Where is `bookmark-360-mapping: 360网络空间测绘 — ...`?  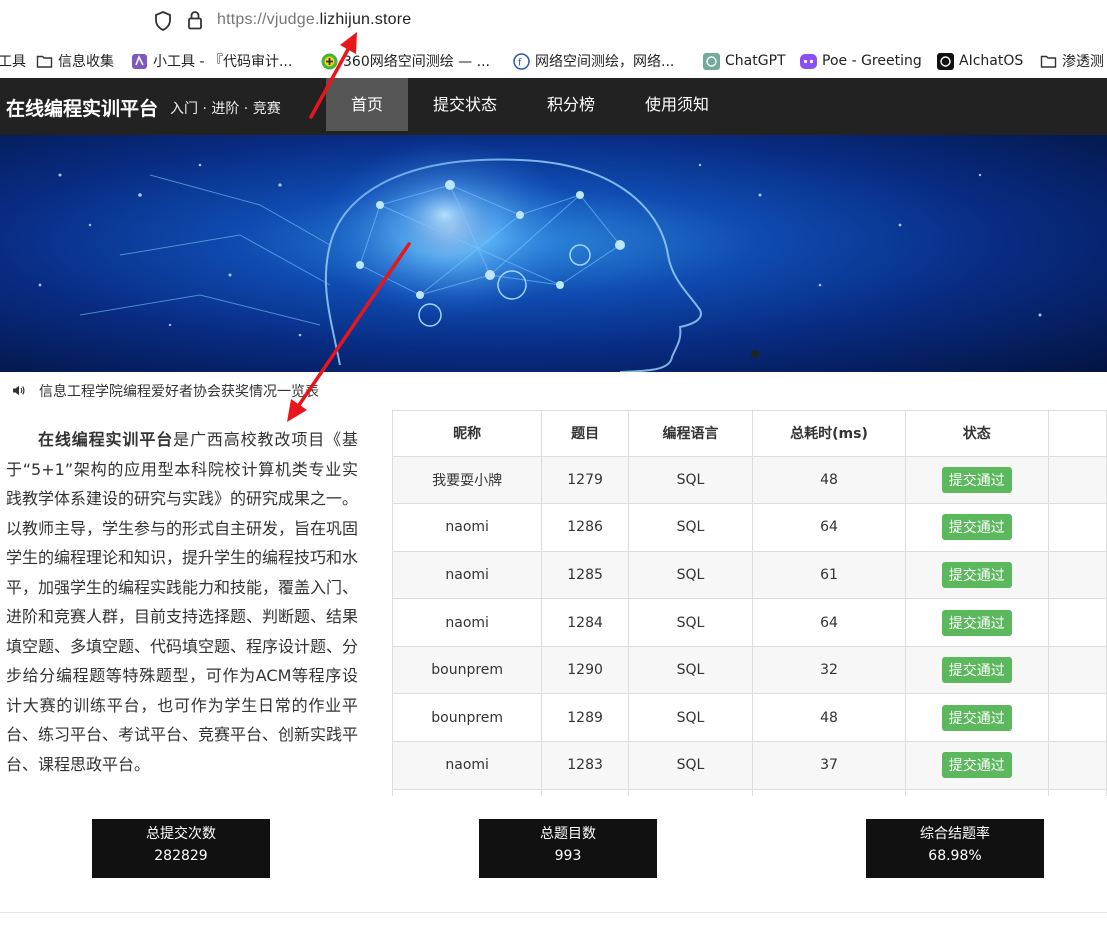 bookmark-360-mapping: 360网络空间测绘 — ... is located at coordinates (405, 61).